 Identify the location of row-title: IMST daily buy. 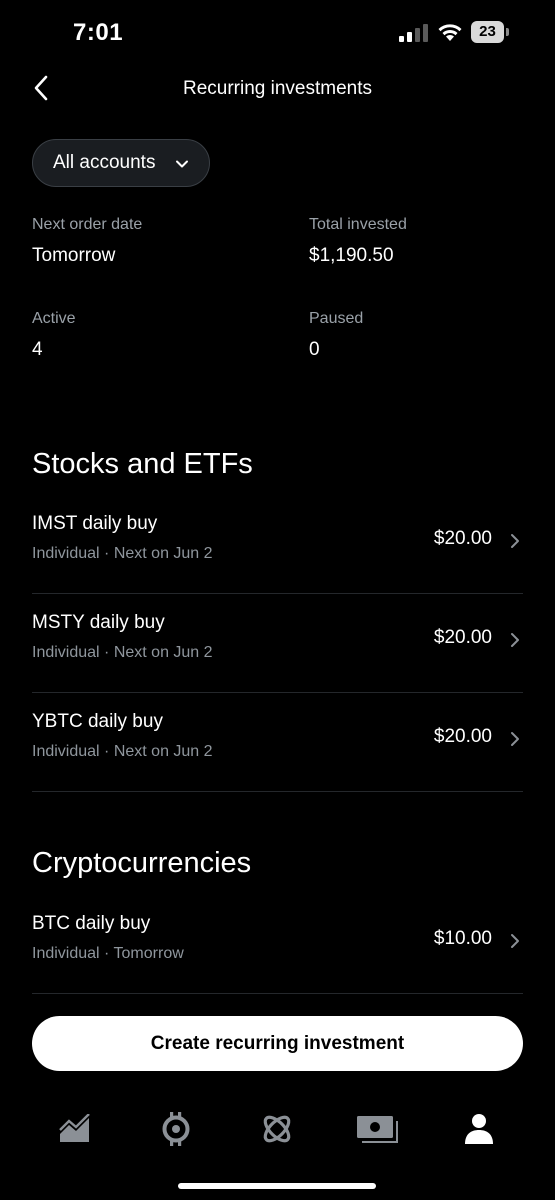
(95, 523).